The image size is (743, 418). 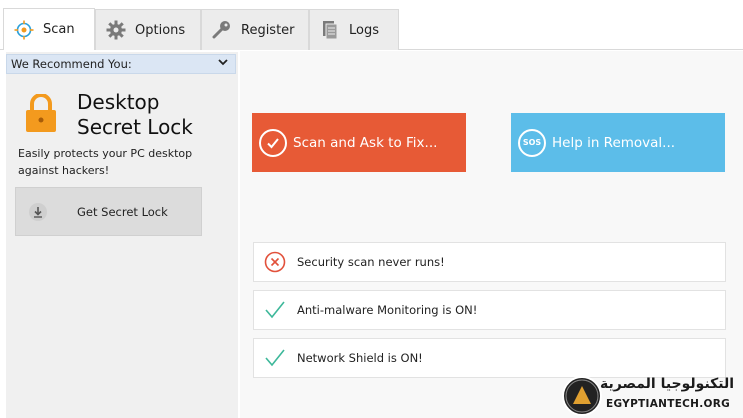 I want to click on key-icon, so click(x=222, y=30).